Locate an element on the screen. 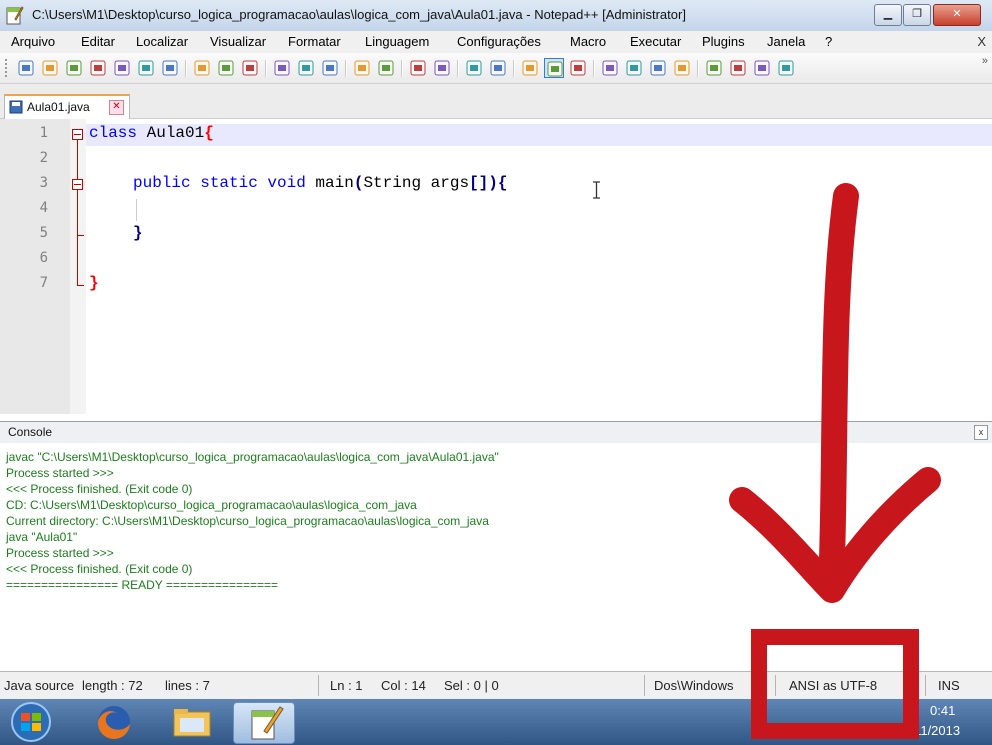 Image resolution: width=992 pixels, height=745 pixels. save-icon is located at coordinates (74, 68).